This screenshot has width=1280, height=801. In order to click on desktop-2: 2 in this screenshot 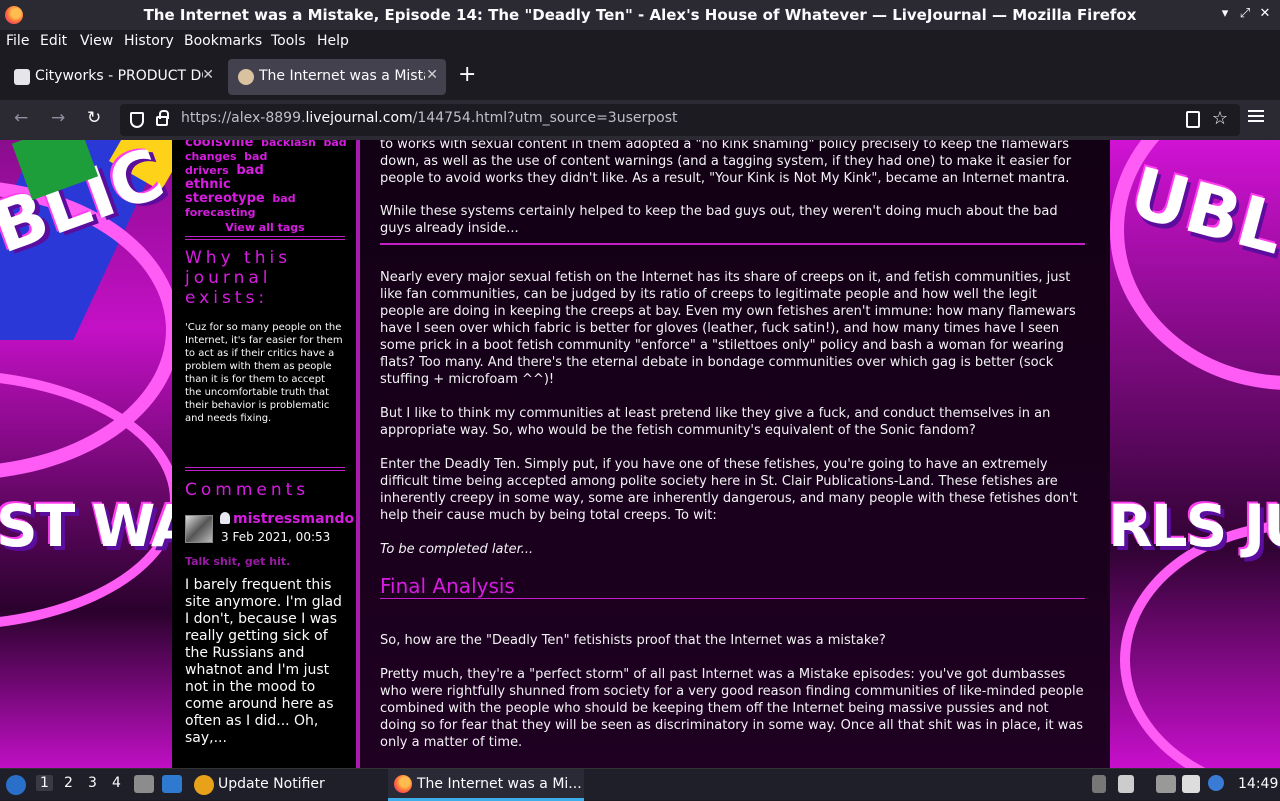, I will do `click(68, 783)`.